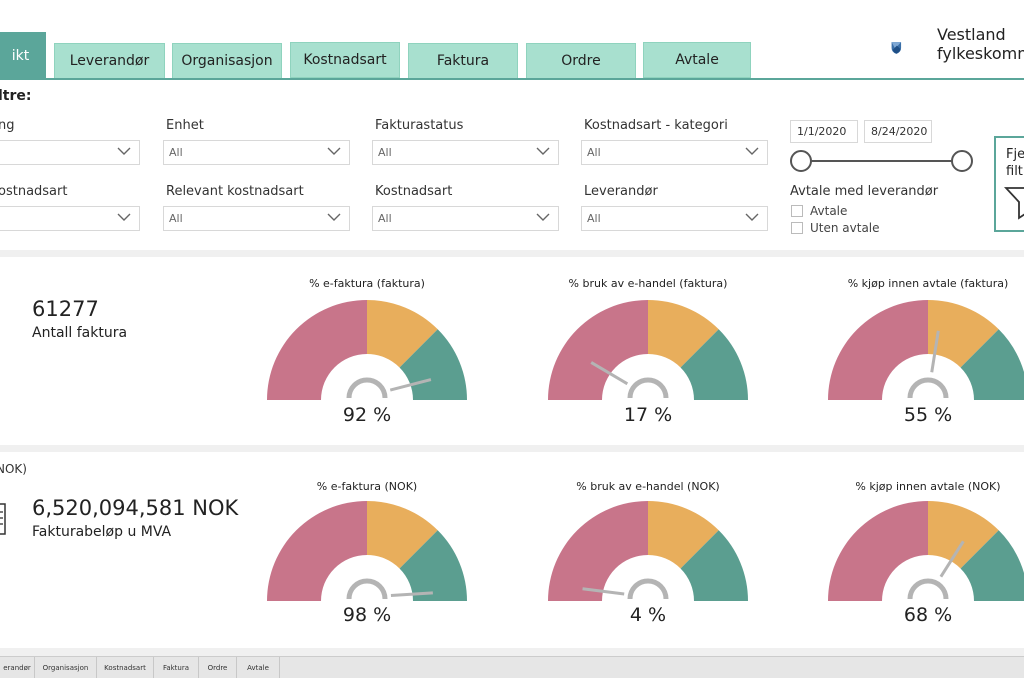  Describe the element at coordinates (7, 125) in the screenshot. I see `filter-label-1: ng` at that location.